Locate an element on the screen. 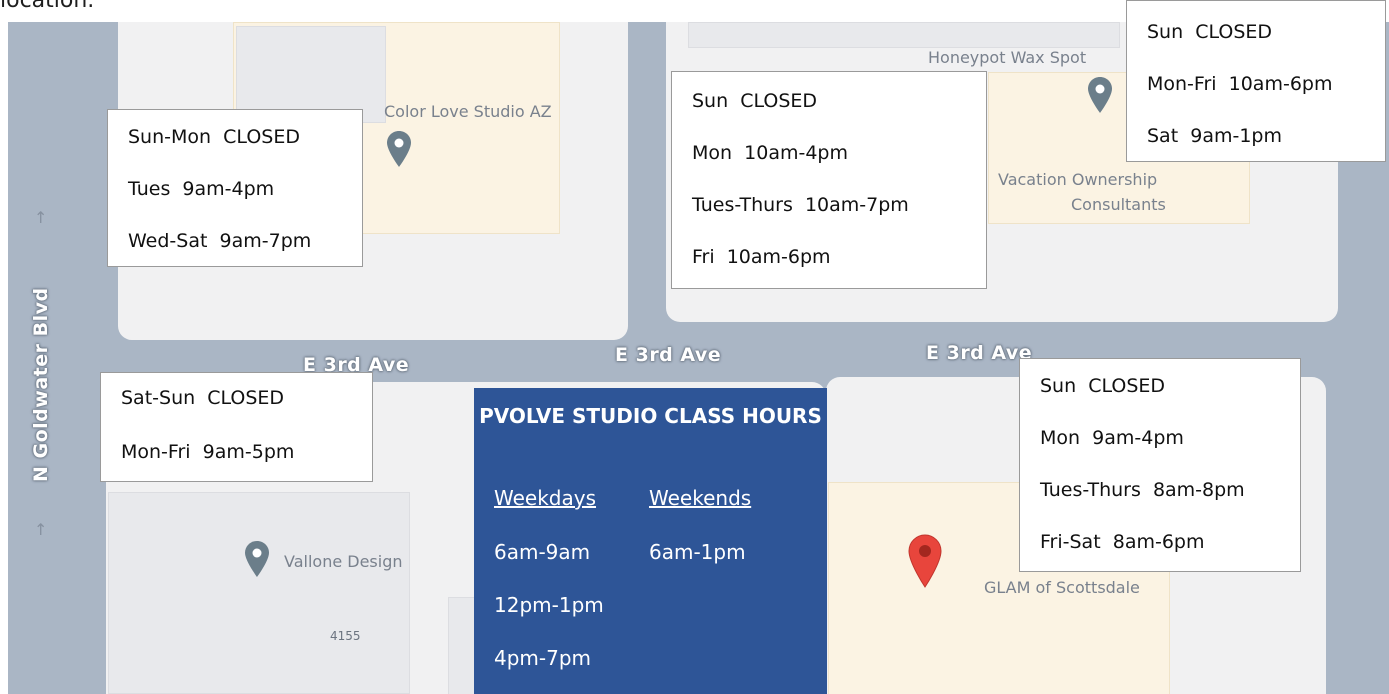 Image resolution: width=1389 pixels, height=694 pixels. hours-line: Mon 9am-4pm is located at coordinates (1112, 438).